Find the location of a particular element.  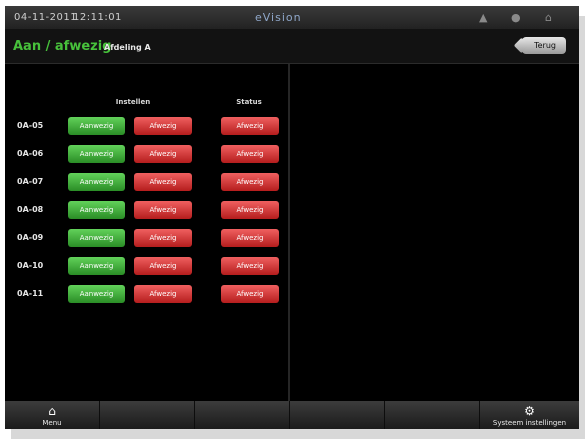

brand-logo: eVision is located at coordinates (278, 17).